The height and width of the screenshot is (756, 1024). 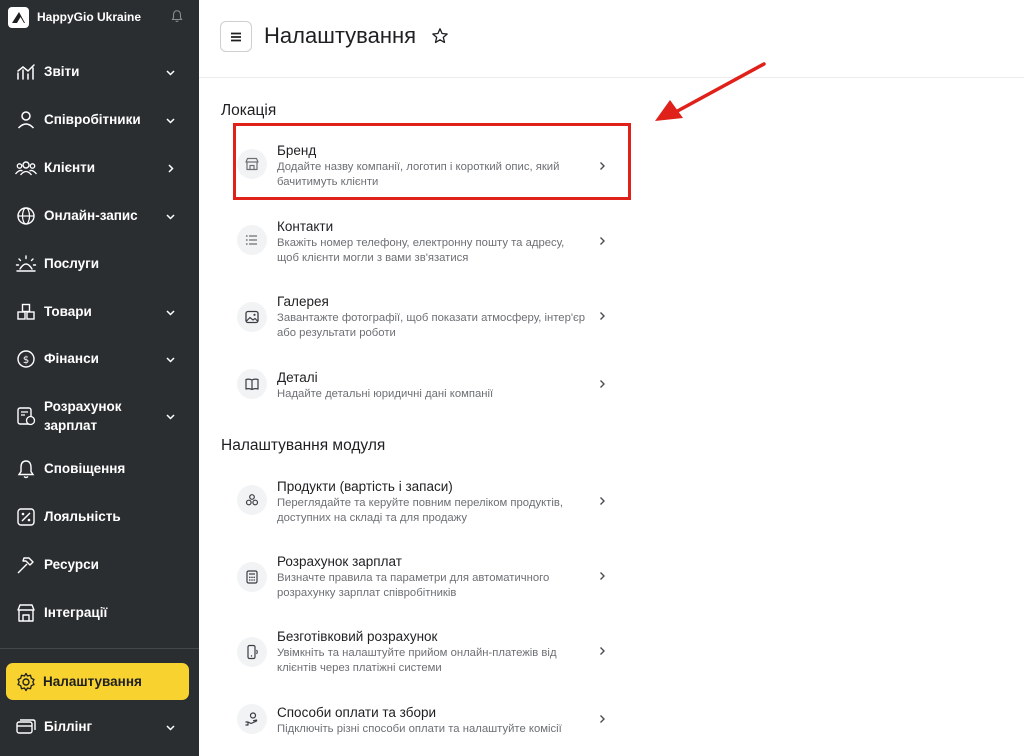 What do you see at coordinates (26, 216) in the screenshot?
I see `globe-icon` at bounding box center [26, 216].